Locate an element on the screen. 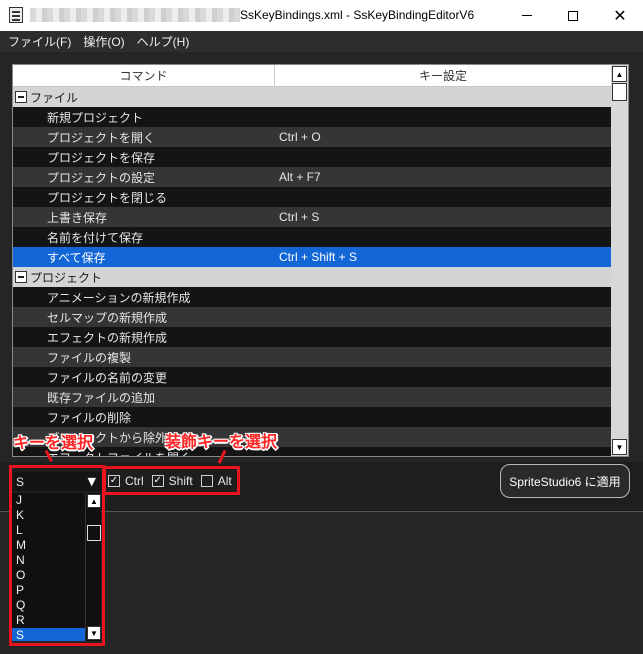  table-row: エフェクトファイルを開く is located at coordinates (312, 451).